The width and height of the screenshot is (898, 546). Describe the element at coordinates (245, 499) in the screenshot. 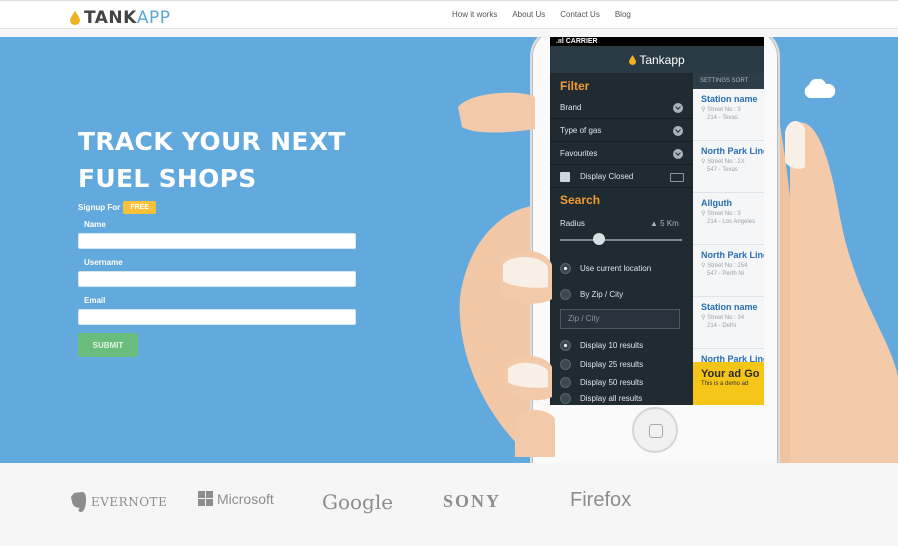

I see `brand-microsoft-label: Microsoft` at that location.